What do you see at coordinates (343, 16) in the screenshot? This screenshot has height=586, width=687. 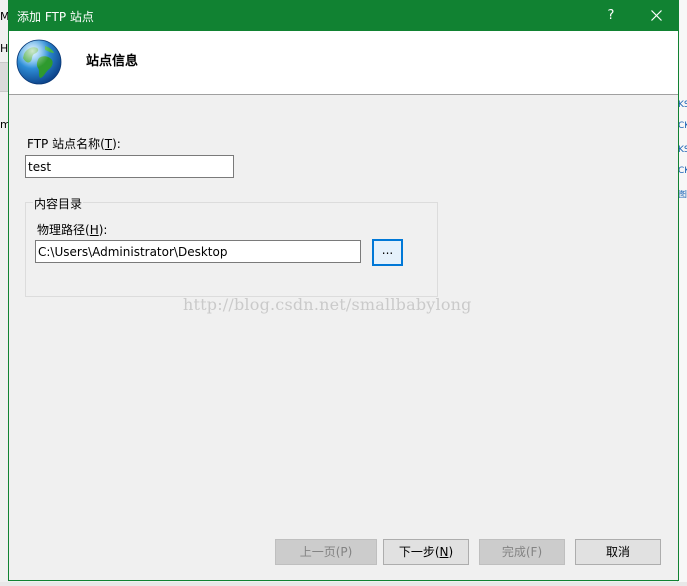 I see `dialog-titlebar: 添加 FTP 站点 ?` at bounding box center [343, 16].